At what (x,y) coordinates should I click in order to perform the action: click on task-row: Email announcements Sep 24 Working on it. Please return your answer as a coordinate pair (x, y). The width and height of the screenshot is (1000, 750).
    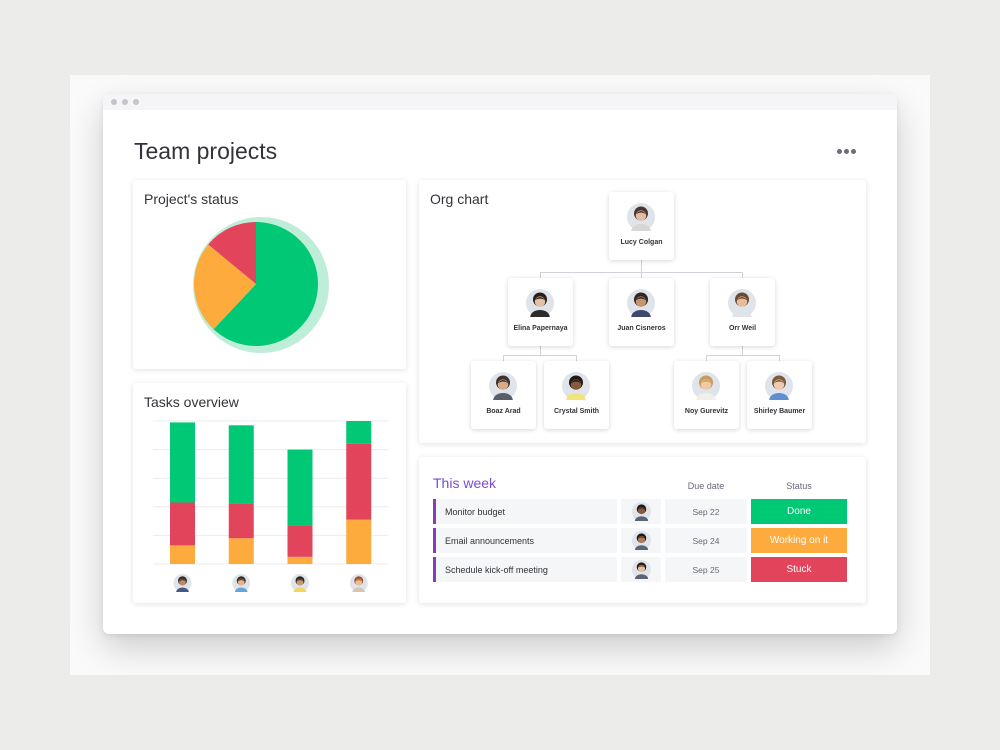
    Looking at the image, I should click on (641, 541).